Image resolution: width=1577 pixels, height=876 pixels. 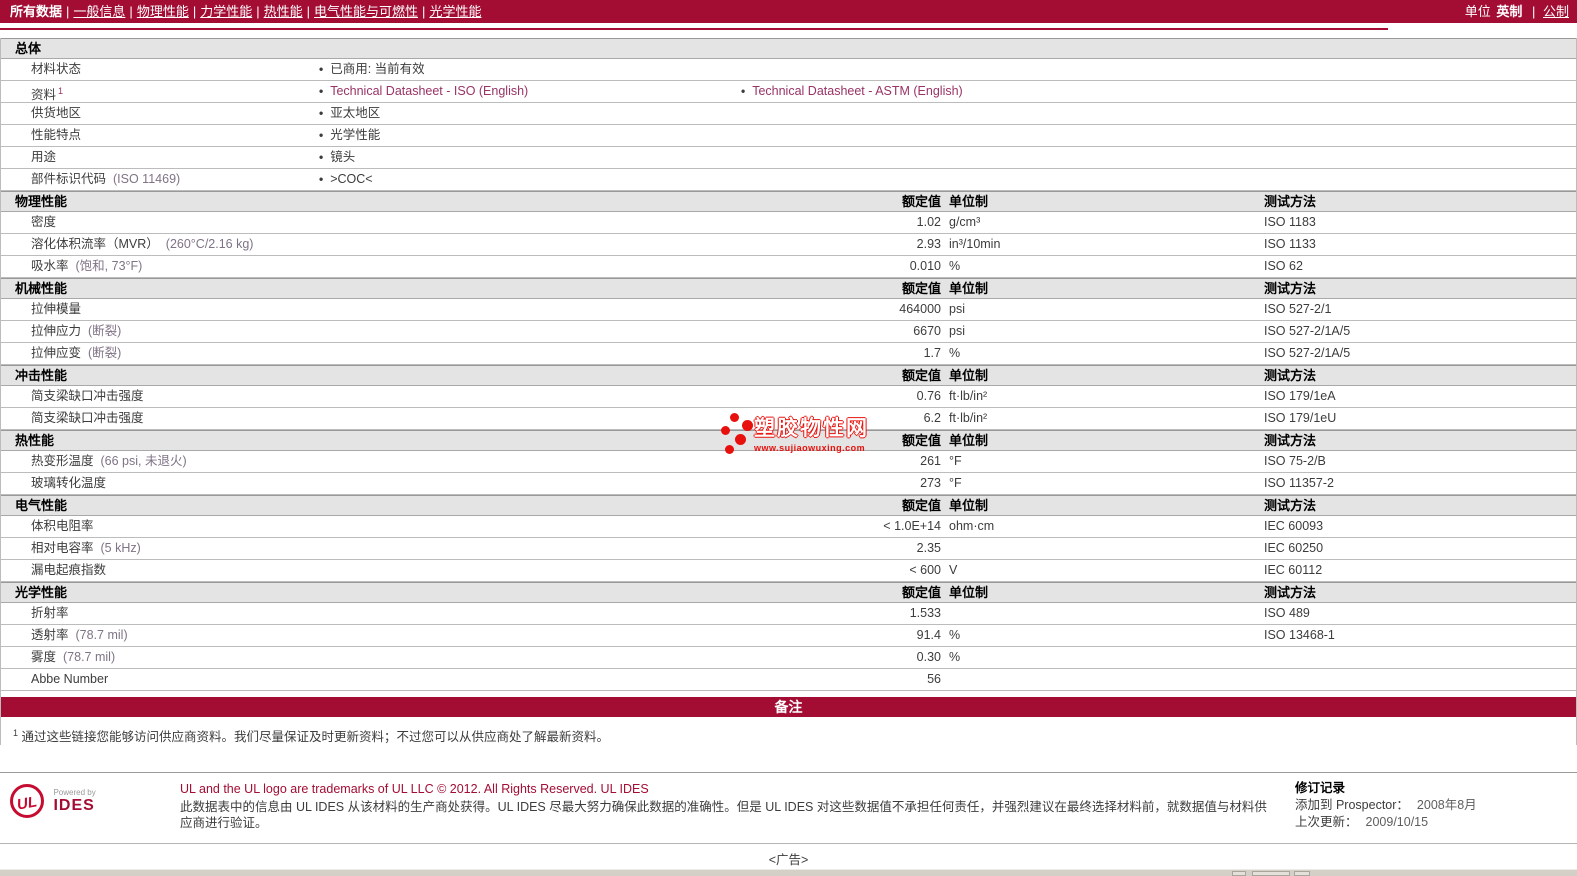 I want to click on datasheet-link: • Technical Datasheet - ISO (English), so click(x=423, y=91).